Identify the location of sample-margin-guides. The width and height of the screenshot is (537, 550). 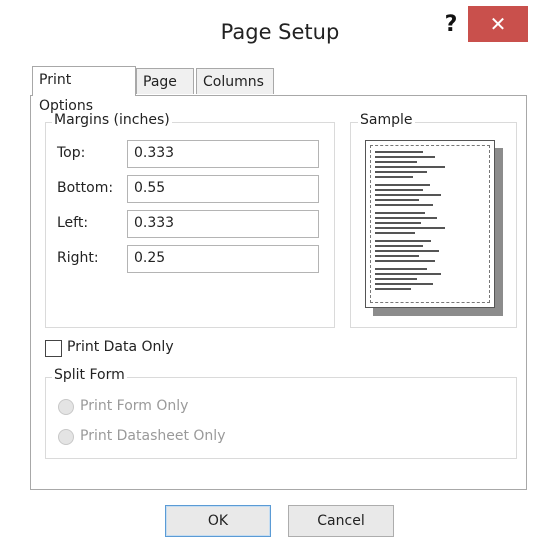
(430, 224).